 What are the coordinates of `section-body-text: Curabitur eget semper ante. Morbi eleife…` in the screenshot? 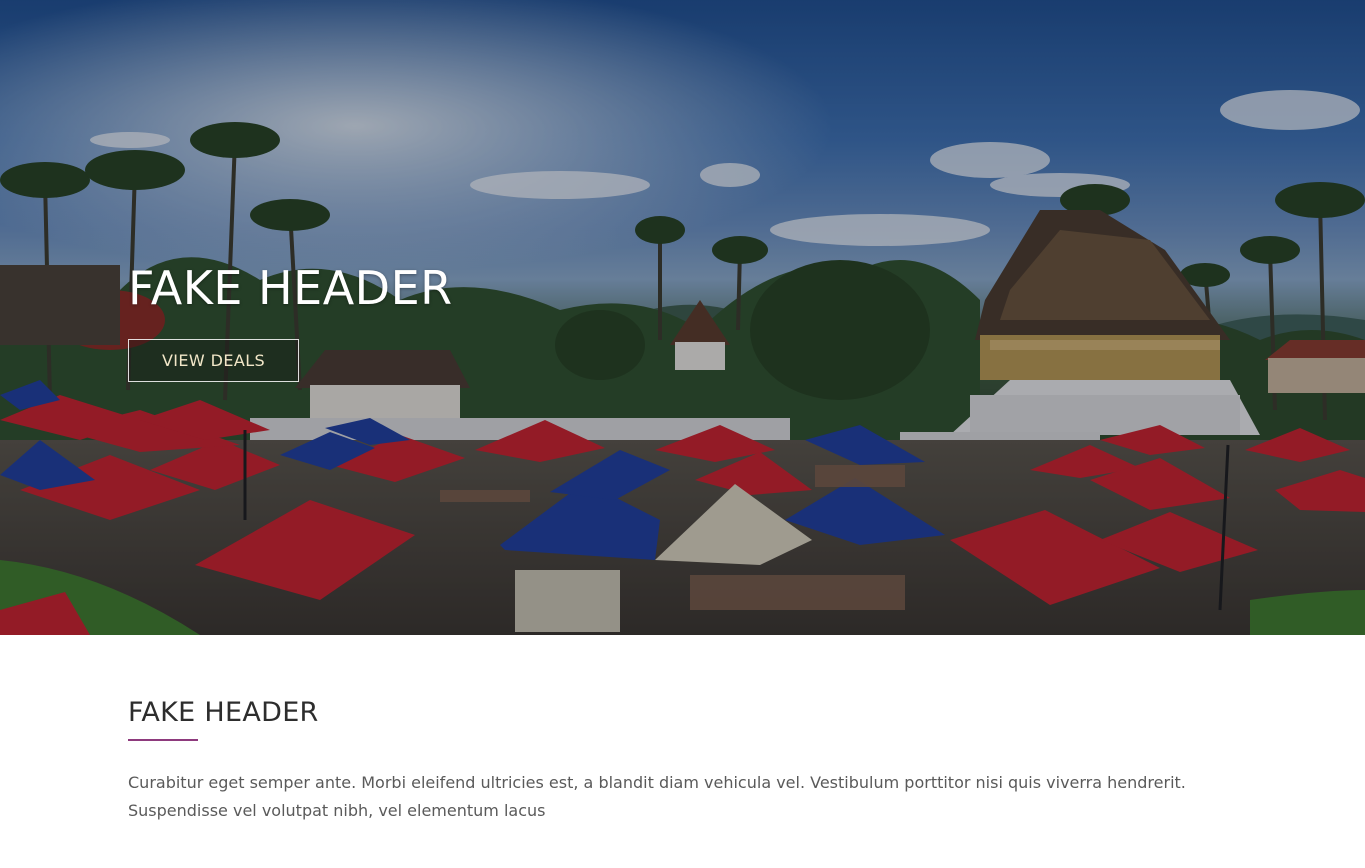 It's located at (657, 796).